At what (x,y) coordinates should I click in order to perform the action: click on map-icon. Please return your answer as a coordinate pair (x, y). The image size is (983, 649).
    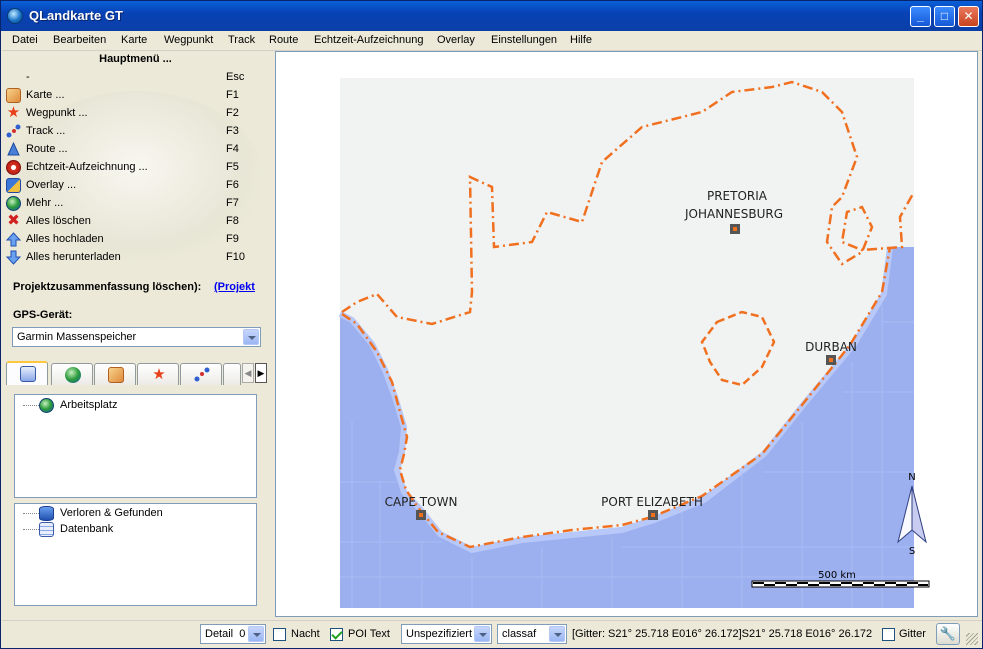
    Looking at the image, I should click on (13, 95).